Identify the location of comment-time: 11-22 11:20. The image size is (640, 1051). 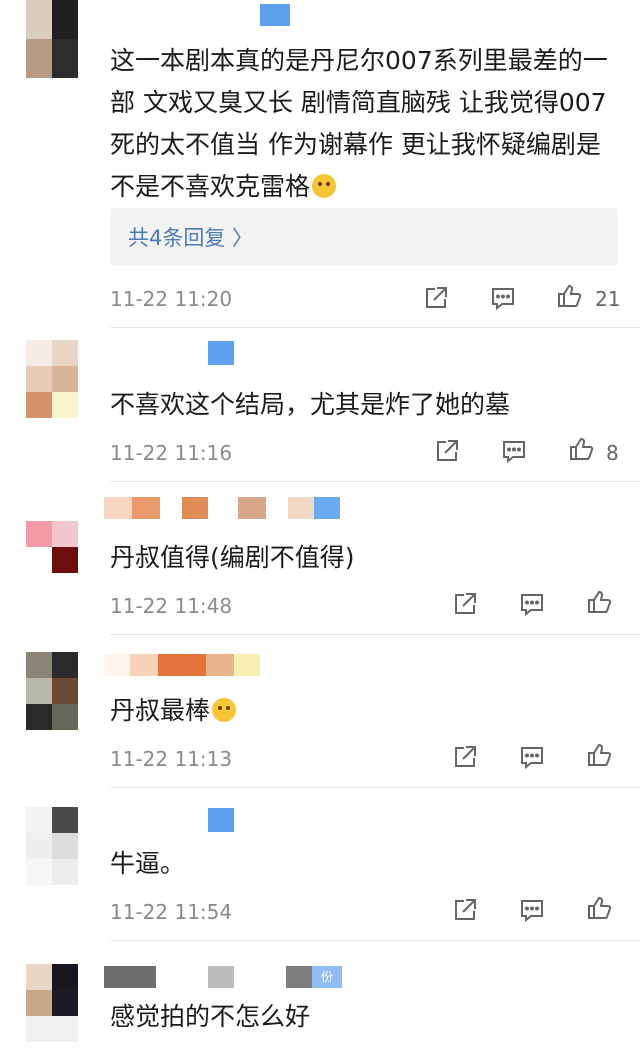
(171, 299).